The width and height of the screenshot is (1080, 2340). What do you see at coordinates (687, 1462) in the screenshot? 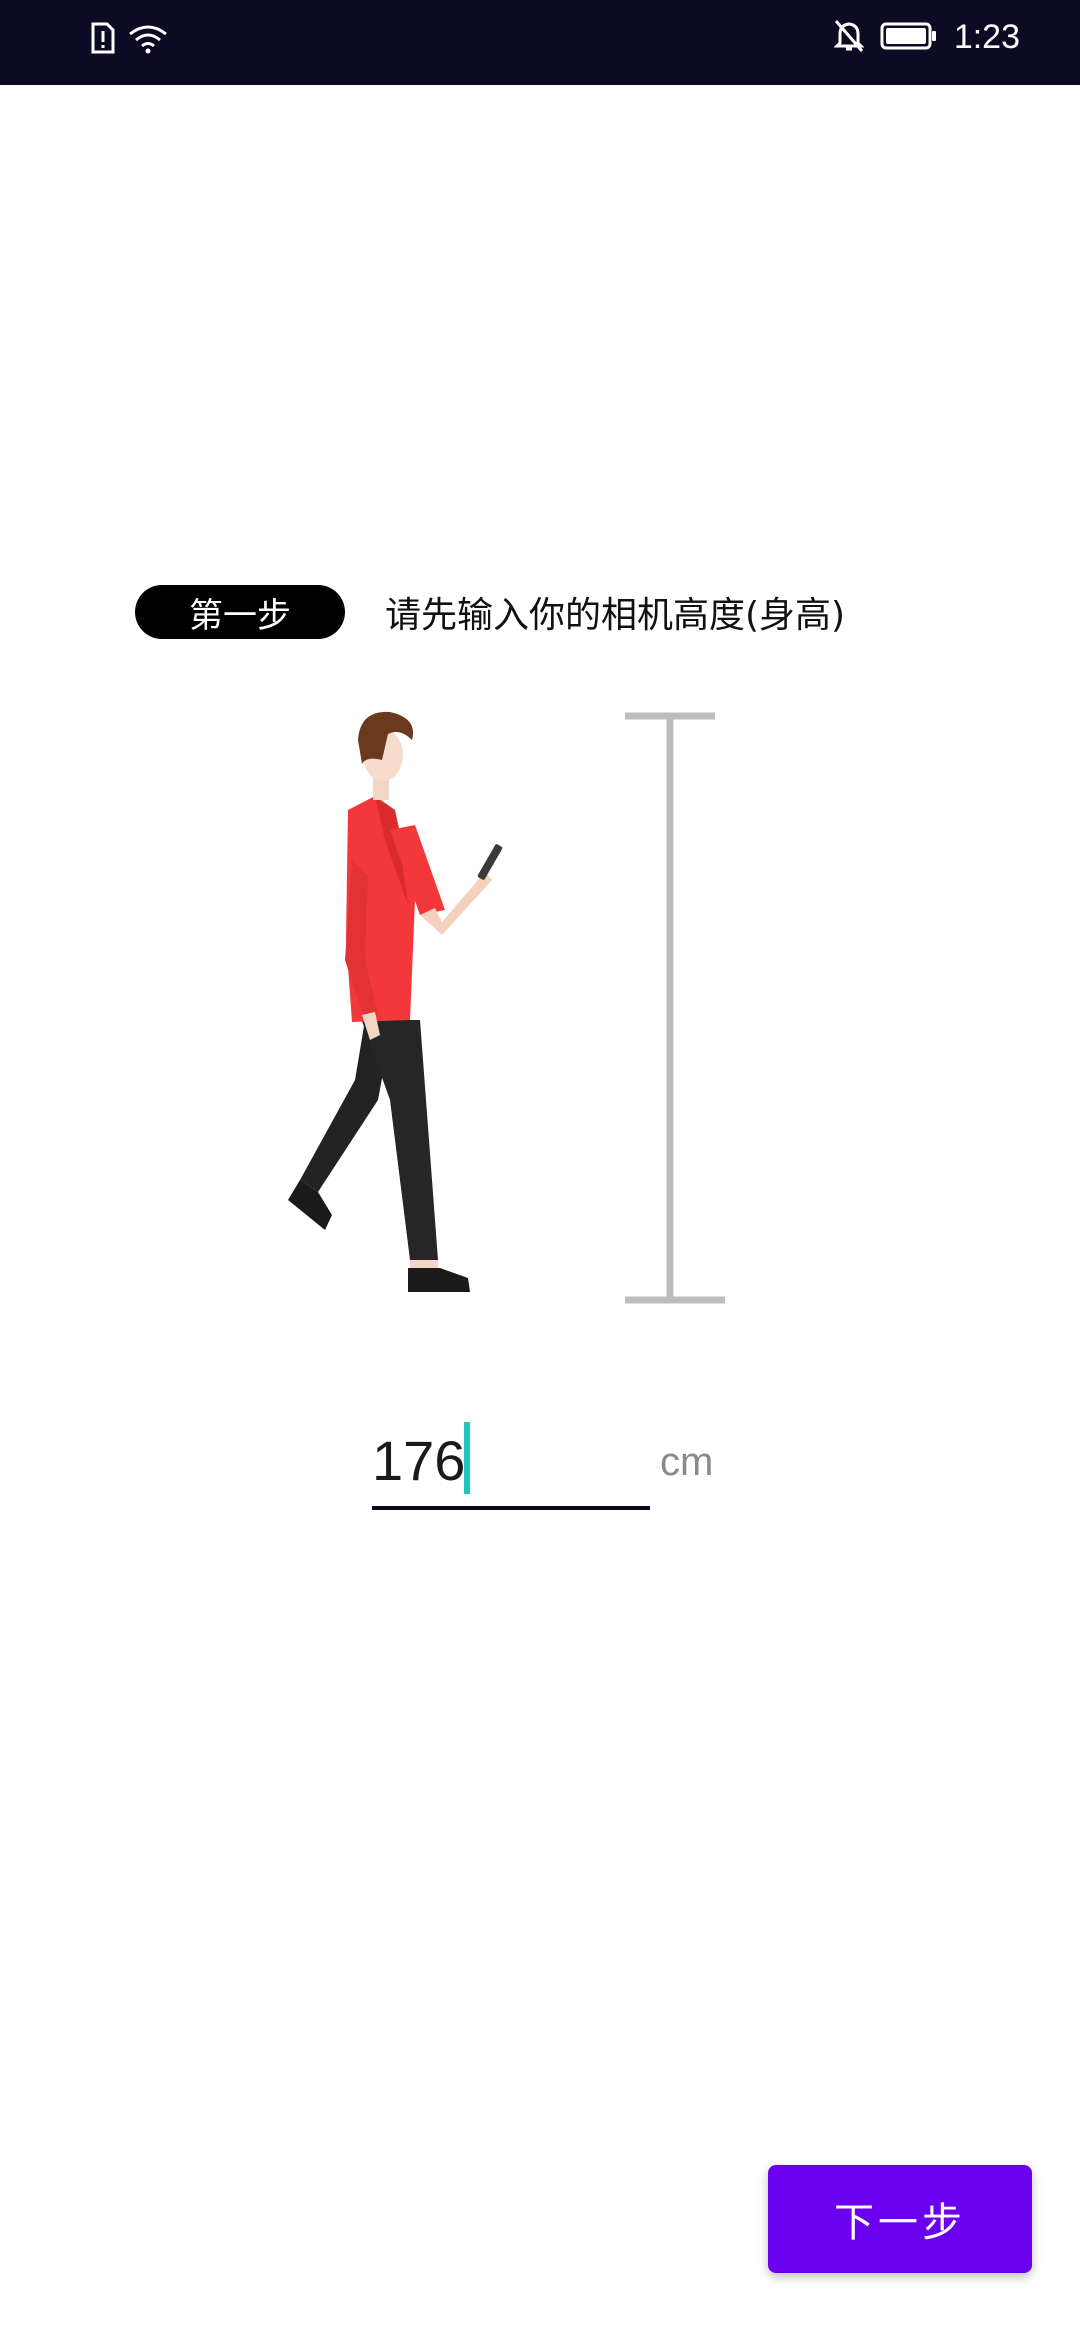
I see `unit-label: cm` at bounding box center [687, 1462].